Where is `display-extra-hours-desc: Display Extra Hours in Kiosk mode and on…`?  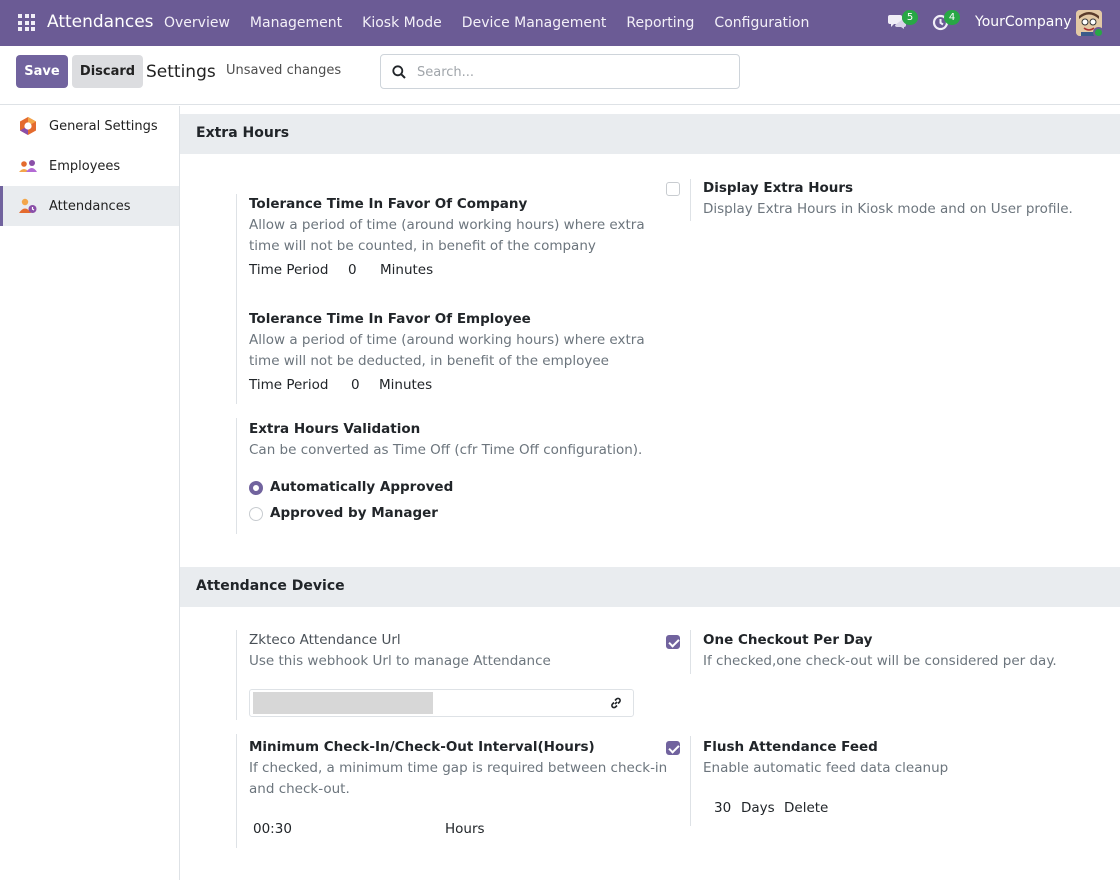 display-extra-hours-desc: Display Extra Hours in Kiosk mode and on… is located at coordinates (888, 209).